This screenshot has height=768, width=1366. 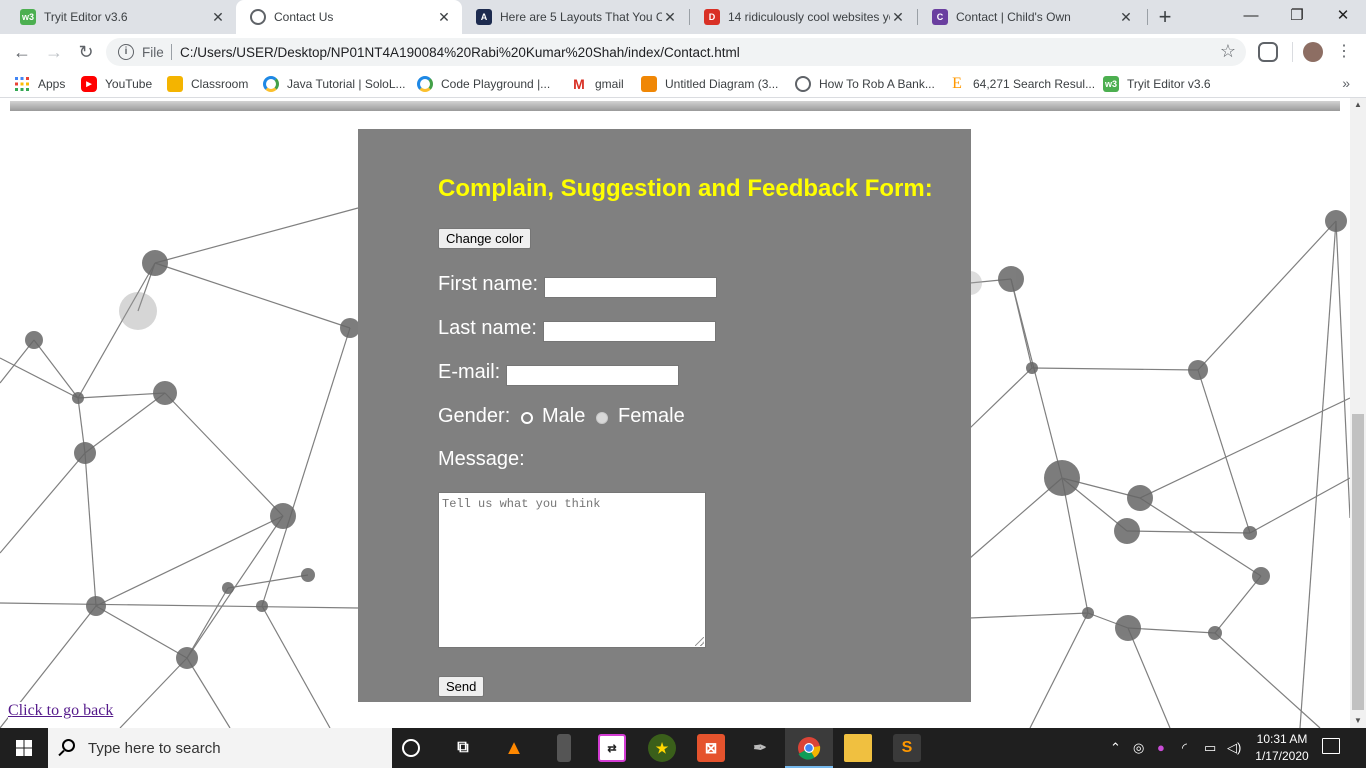 I want to click on taskbar-search-placeholder: Type here to search, so click(x=154, y=748).